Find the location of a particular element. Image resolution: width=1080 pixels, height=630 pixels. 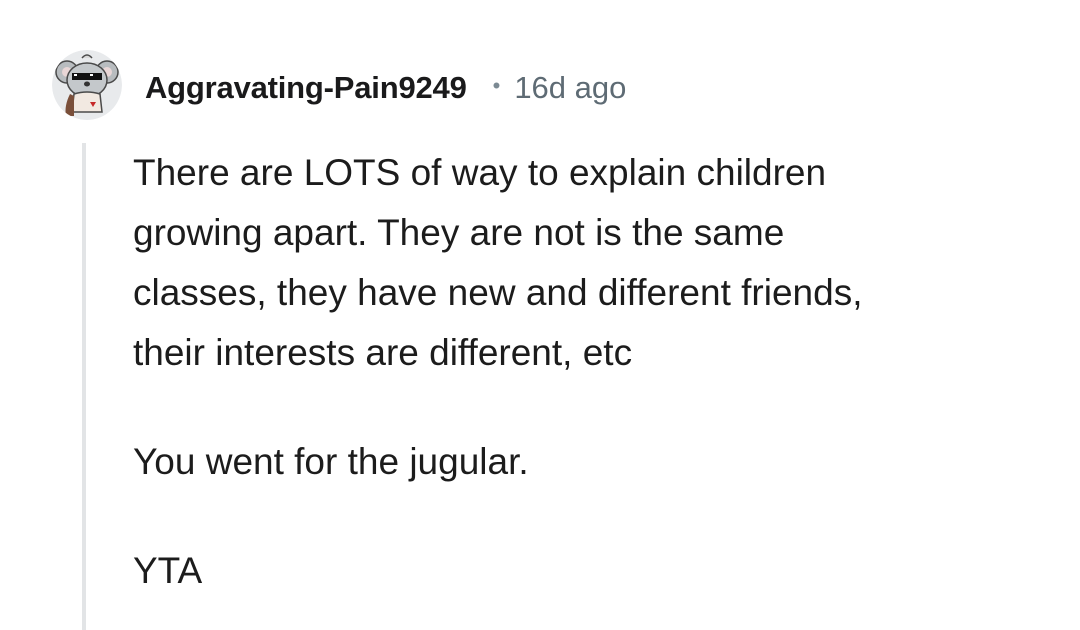

username-link: Aggravating-Pain9249 is located at coordinates (306, 88).